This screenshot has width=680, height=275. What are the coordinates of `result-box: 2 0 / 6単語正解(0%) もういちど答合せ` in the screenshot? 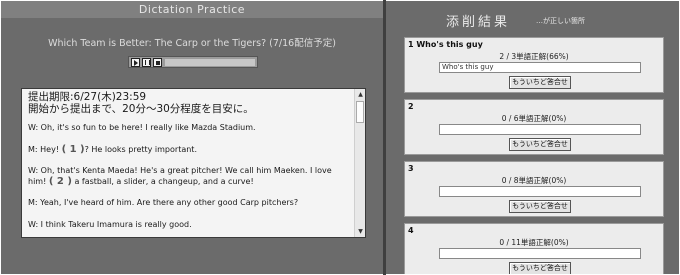 It's located at (534, 127).